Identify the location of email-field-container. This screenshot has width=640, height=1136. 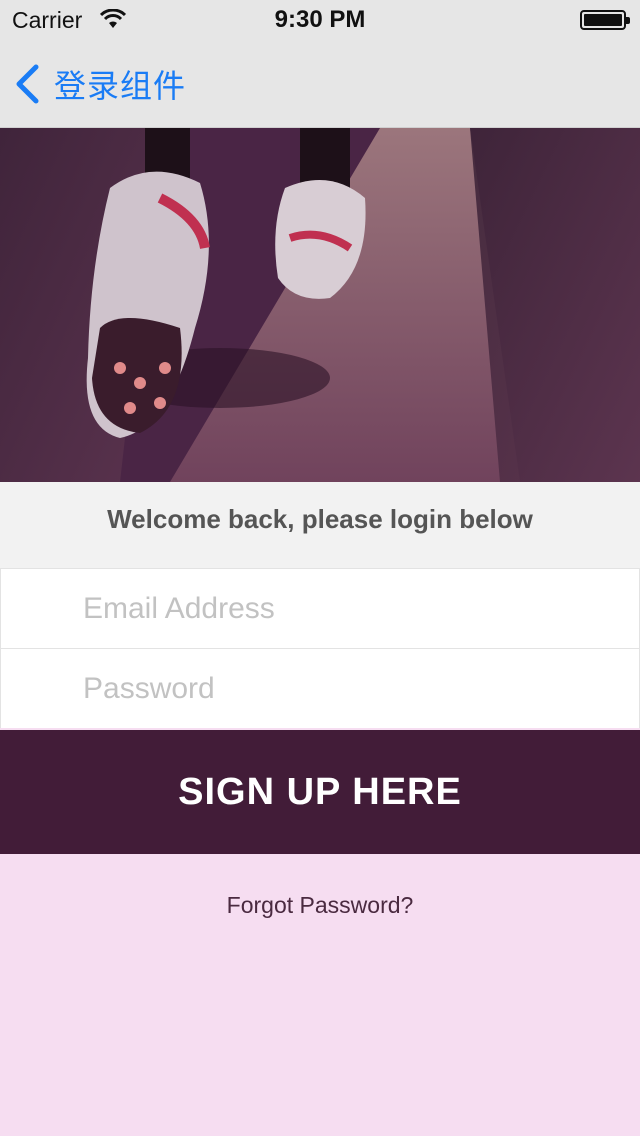
(320, 608).